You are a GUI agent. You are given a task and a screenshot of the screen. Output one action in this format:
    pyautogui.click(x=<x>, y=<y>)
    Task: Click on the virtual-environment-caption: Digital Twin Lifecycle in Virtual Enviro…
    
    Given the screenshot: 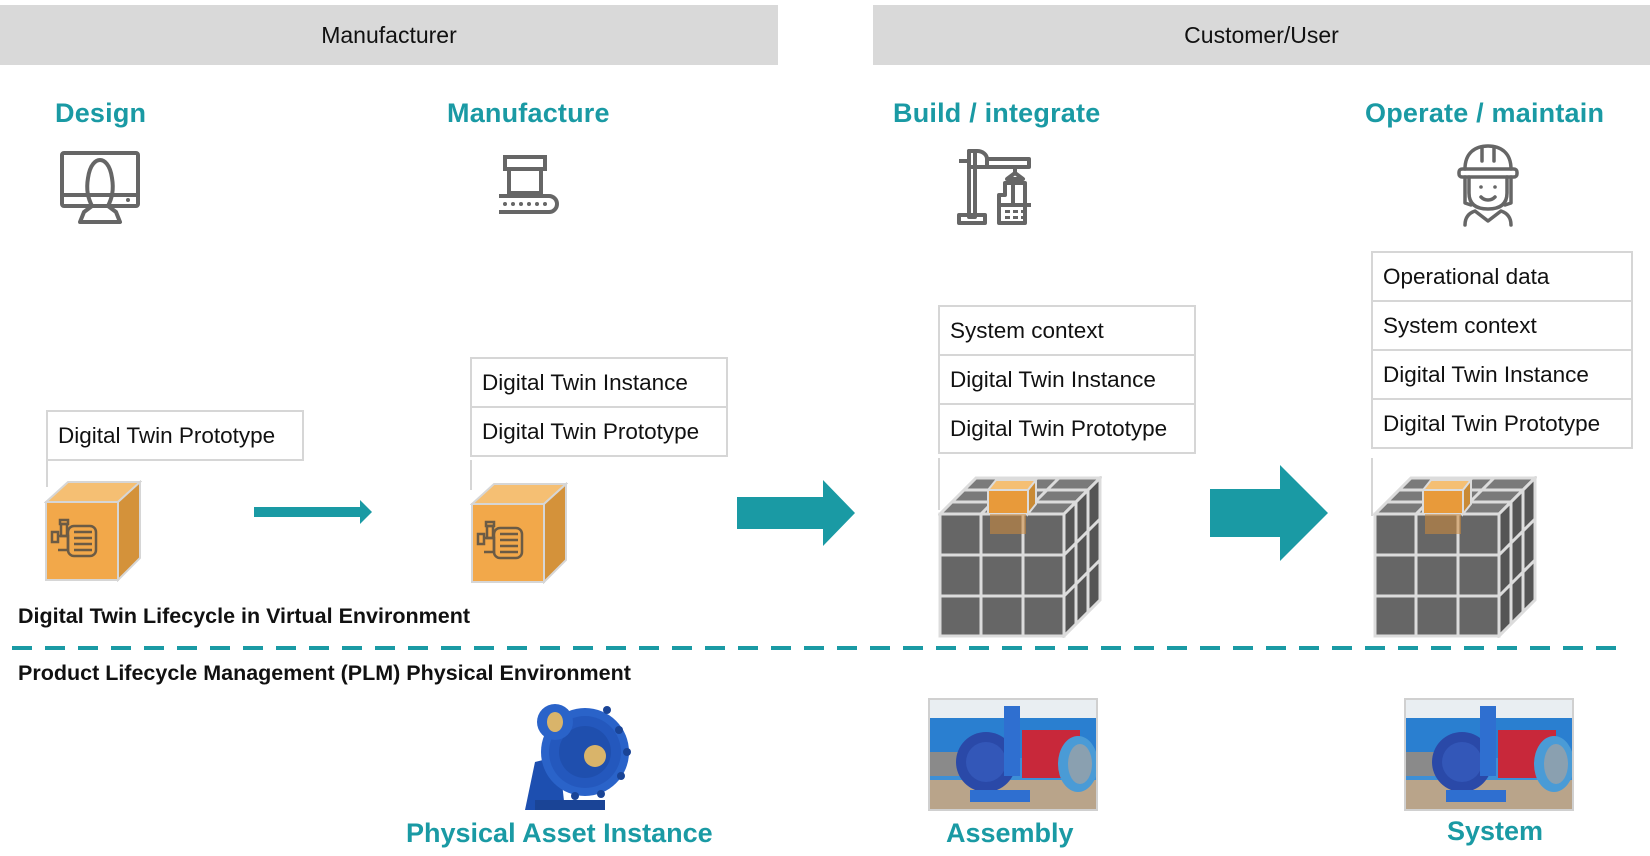 What is the action you would take?
    pyautogui.click(x=244, y=616)
    